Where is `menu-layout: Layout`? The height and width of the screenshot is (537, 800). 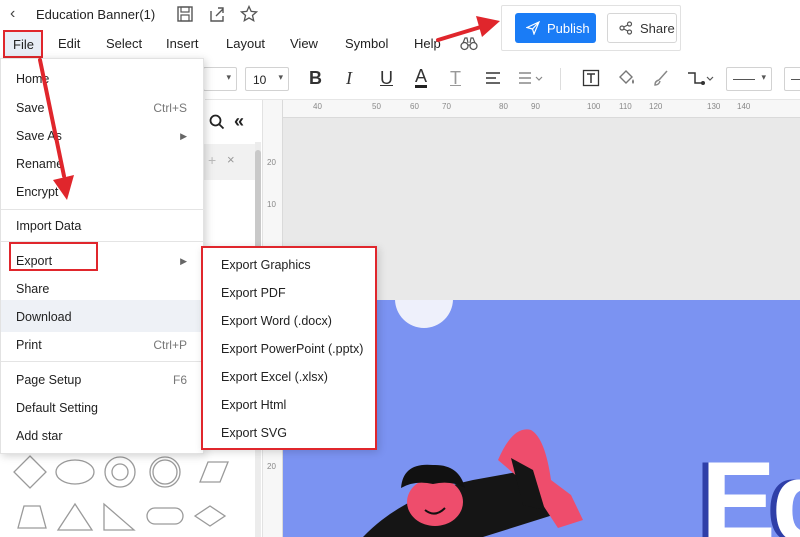
menu-layout: Layout is located at coordinates (245, 43).